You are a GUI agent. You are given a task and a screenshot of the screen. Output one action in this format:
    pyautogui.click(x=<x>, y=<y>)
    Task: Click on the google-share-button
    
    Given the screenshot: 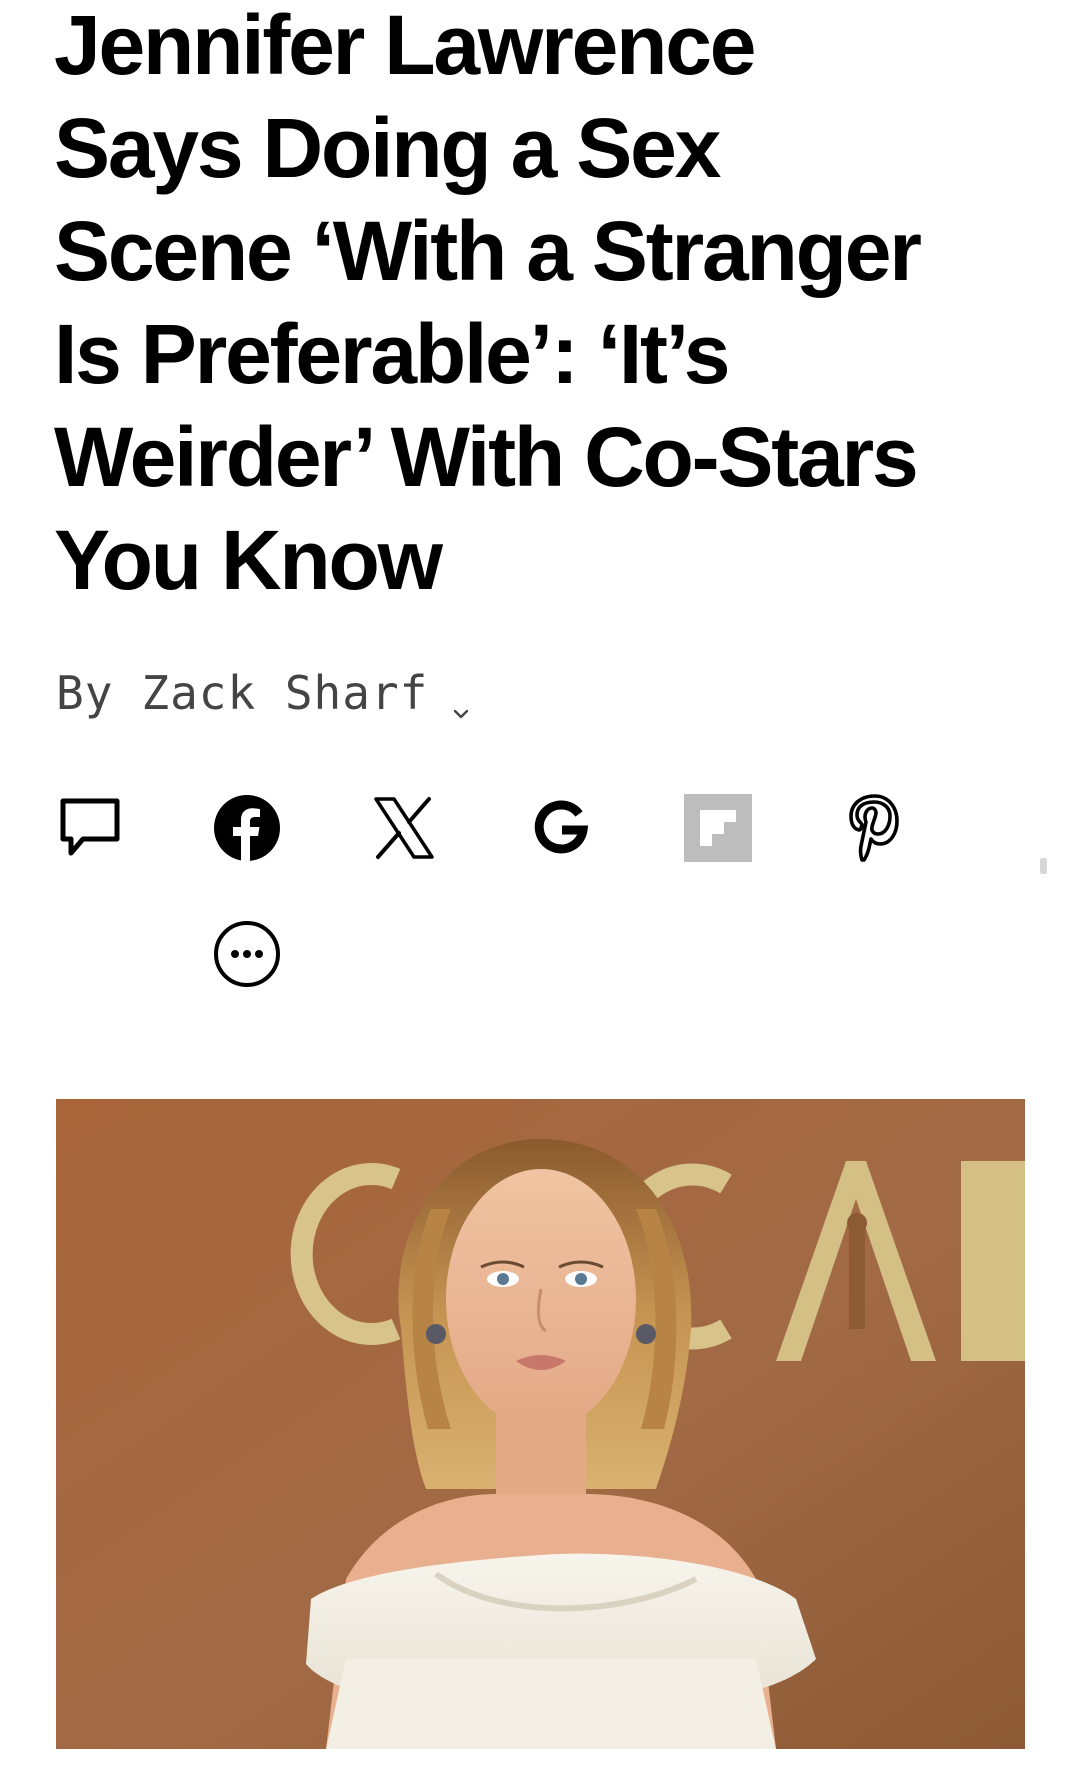 What is the action you would take?
    pyautogui.click(x=561, y=828)
    